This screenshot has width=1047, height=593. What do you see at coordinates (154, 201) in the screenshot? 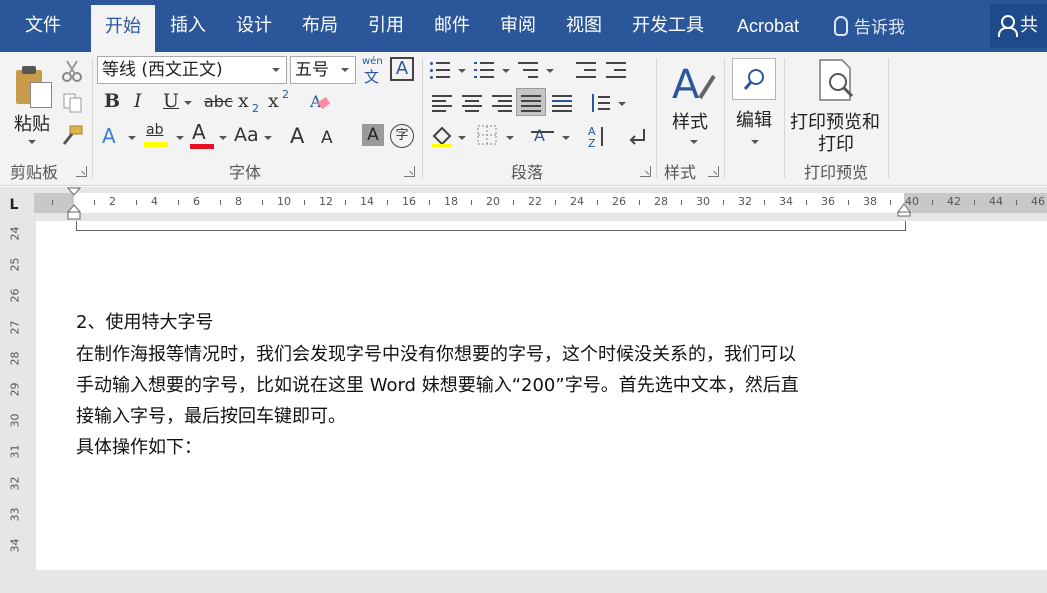
I see `ruler-number: 4` at bounding box center [154, 201].